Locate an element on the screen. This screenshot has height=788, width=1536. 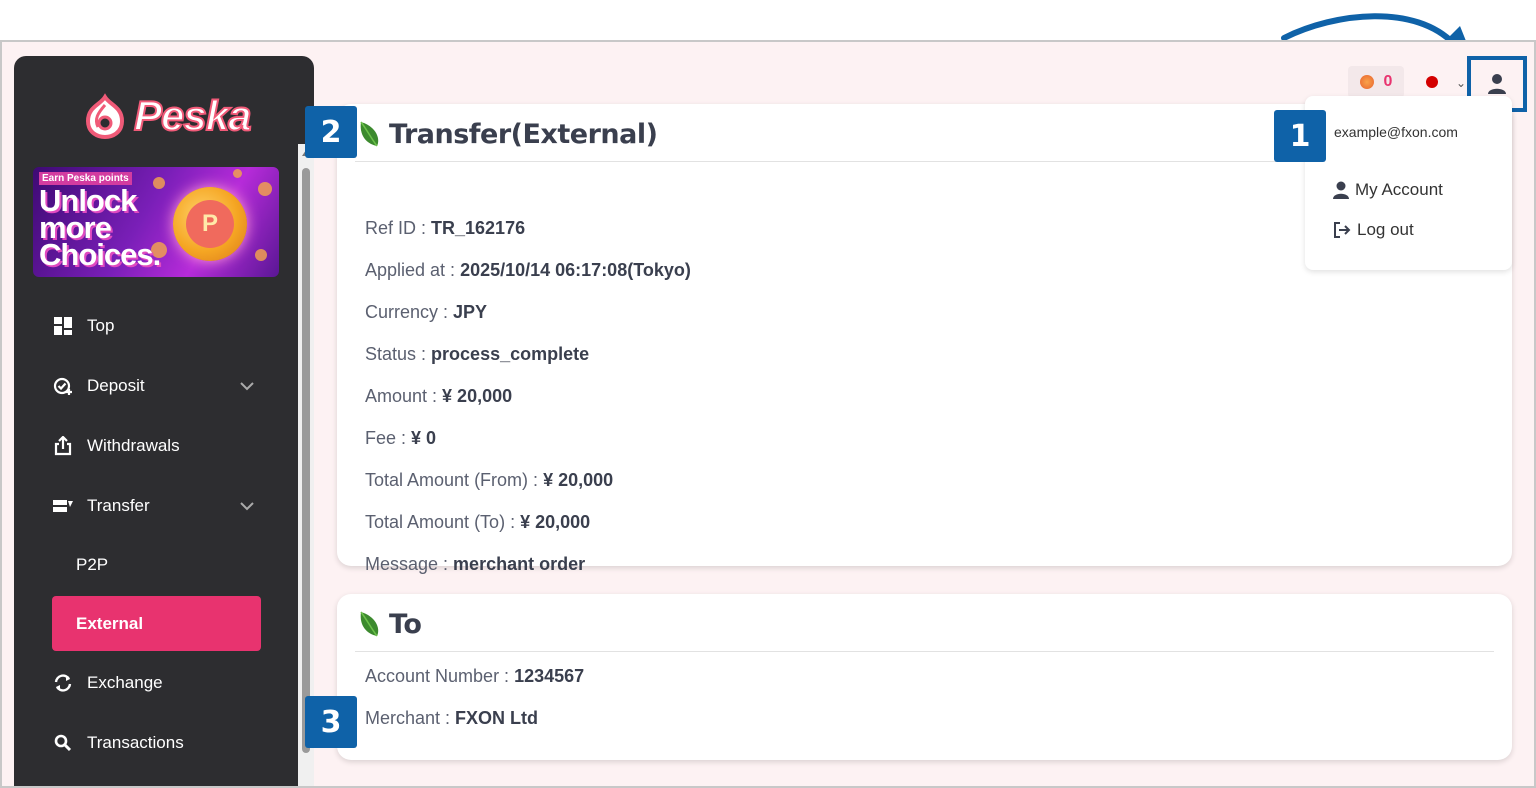
dashboard-icon is located at coordinates (63, 326).